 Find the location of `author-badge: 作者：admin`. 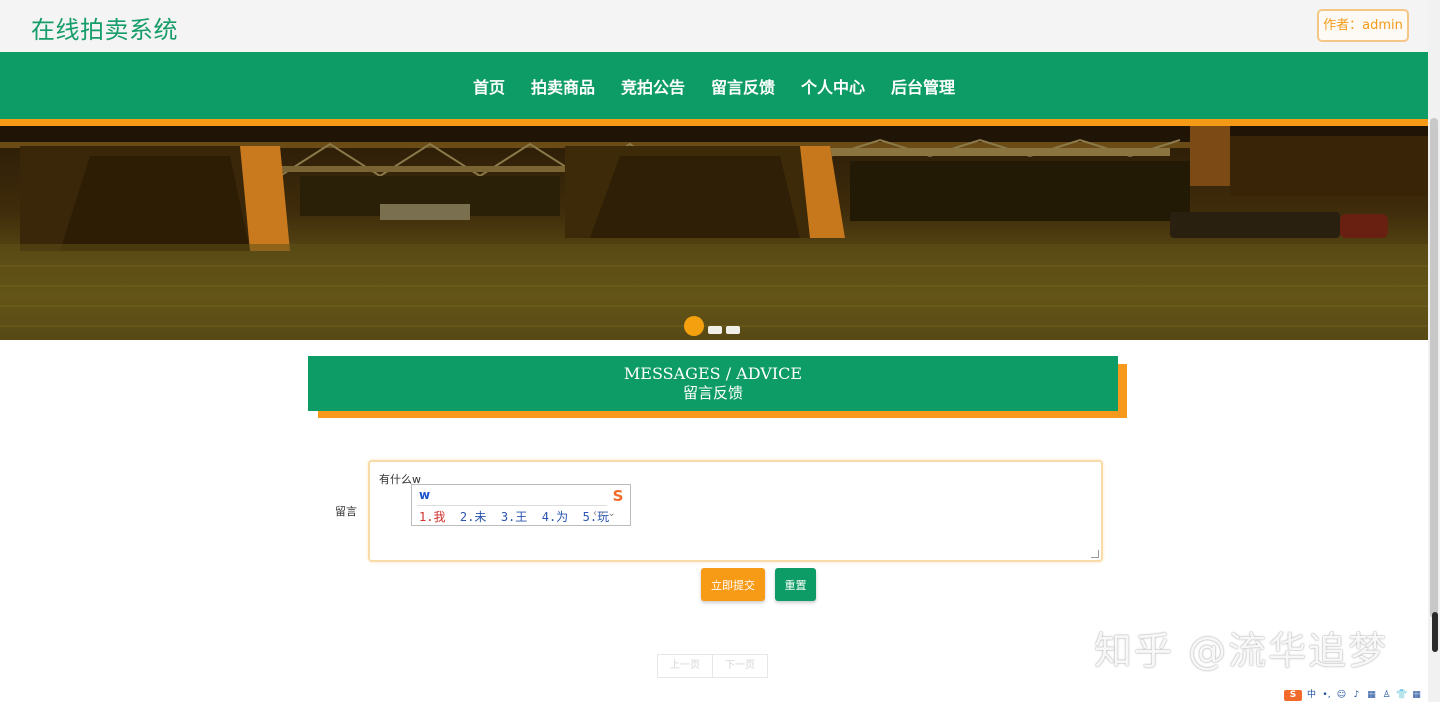

author-badge: 作者：admin is located at coordinates (1363, 25).